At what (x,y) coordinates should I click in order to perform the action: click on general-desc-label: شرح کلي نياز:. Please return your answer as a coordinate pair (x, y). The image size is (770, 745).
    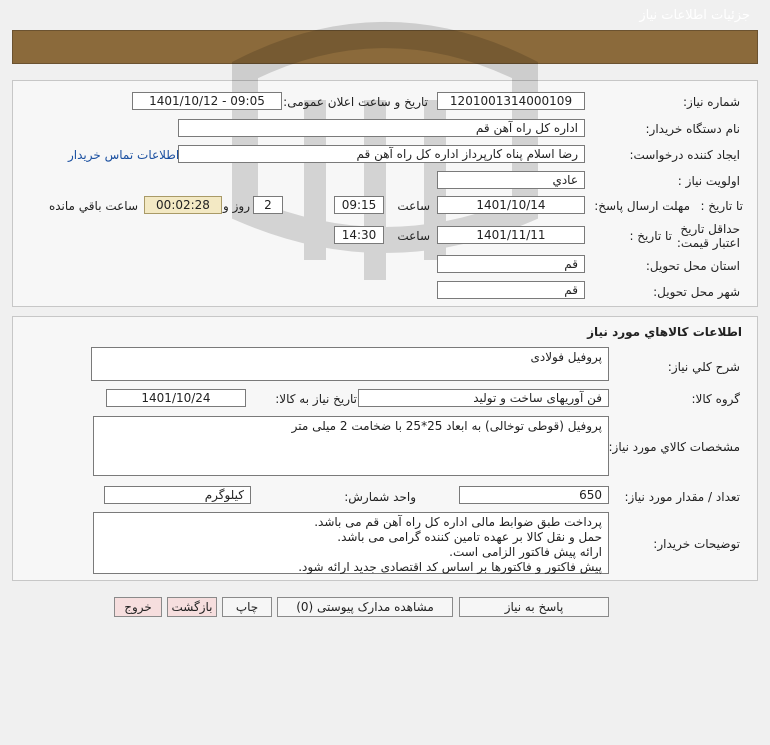
    Looking at the image, I should click on (703, 367).